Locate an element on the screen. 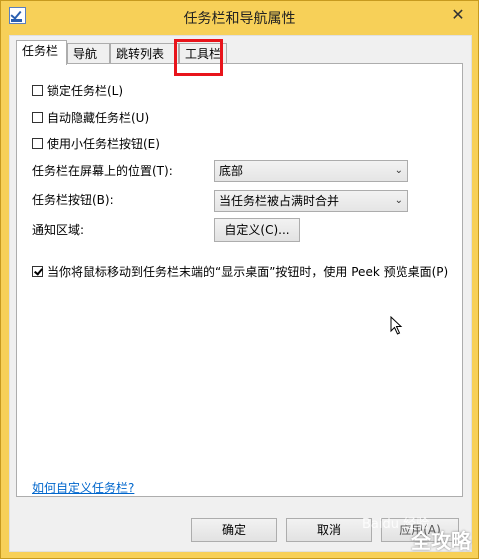 The width and height of the screenshot is (479, 559). tab-navigation: 导航 is located at coordinates (88, 53).